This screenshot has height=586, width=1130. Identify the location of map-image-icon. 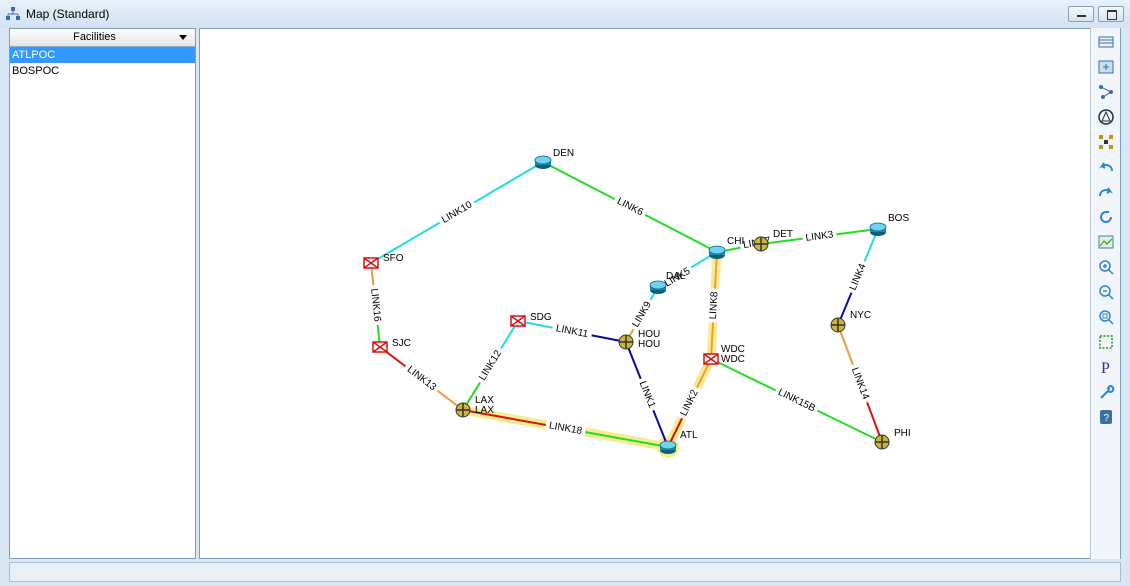
(1106, 242).